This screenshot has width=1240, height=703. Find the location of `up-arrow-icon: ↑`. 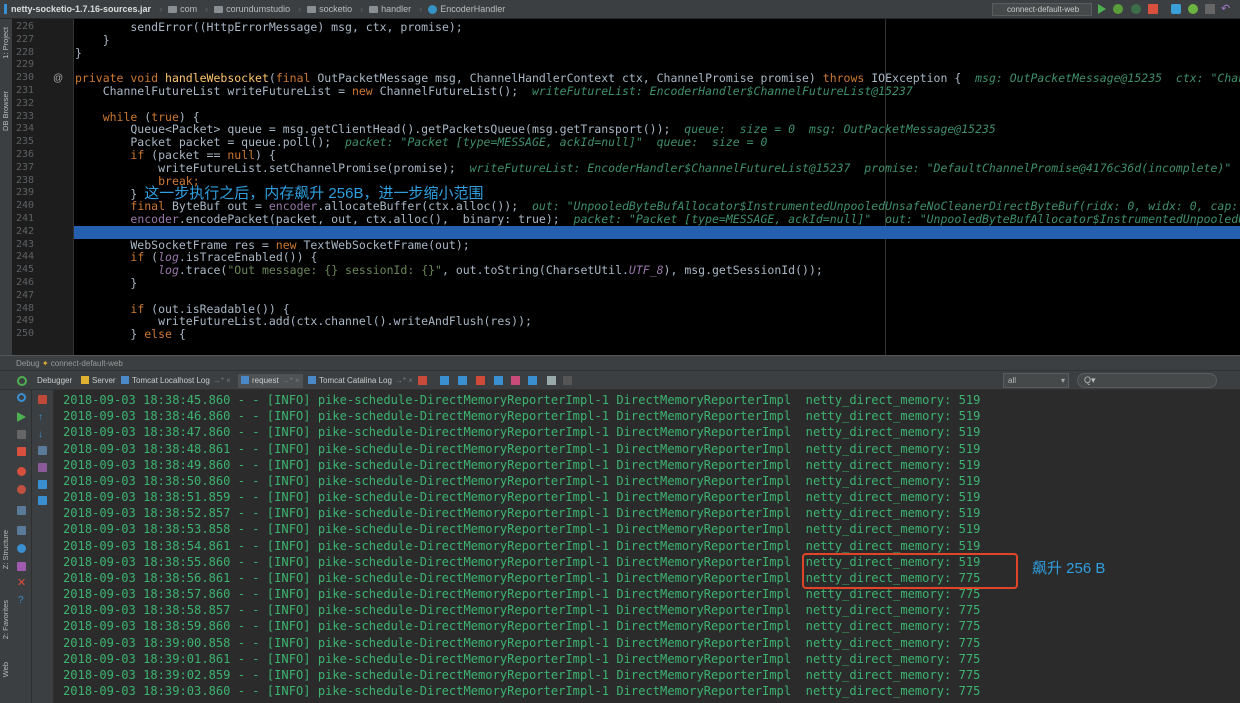

up-arrow-icon: ↑ is located at coordinates (42, 418).